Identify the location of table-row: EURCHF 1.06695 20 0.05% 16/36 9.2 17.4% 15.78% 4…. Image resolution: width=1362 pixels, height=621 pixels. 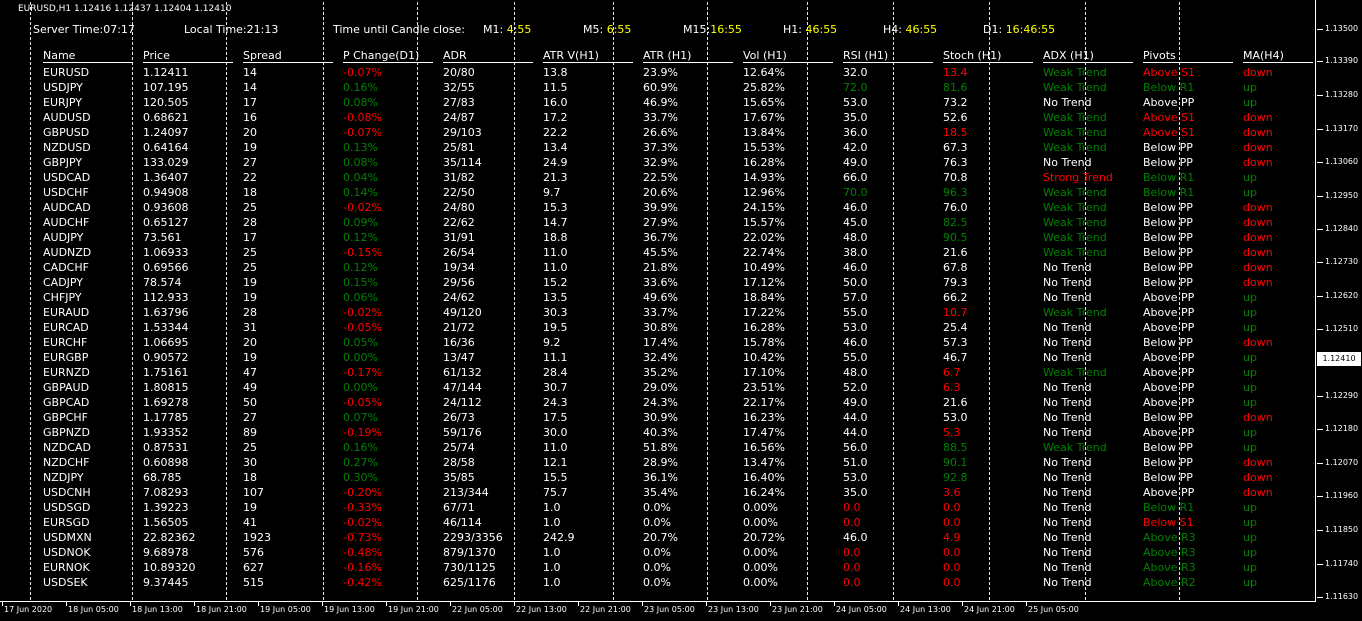
(678, 342).